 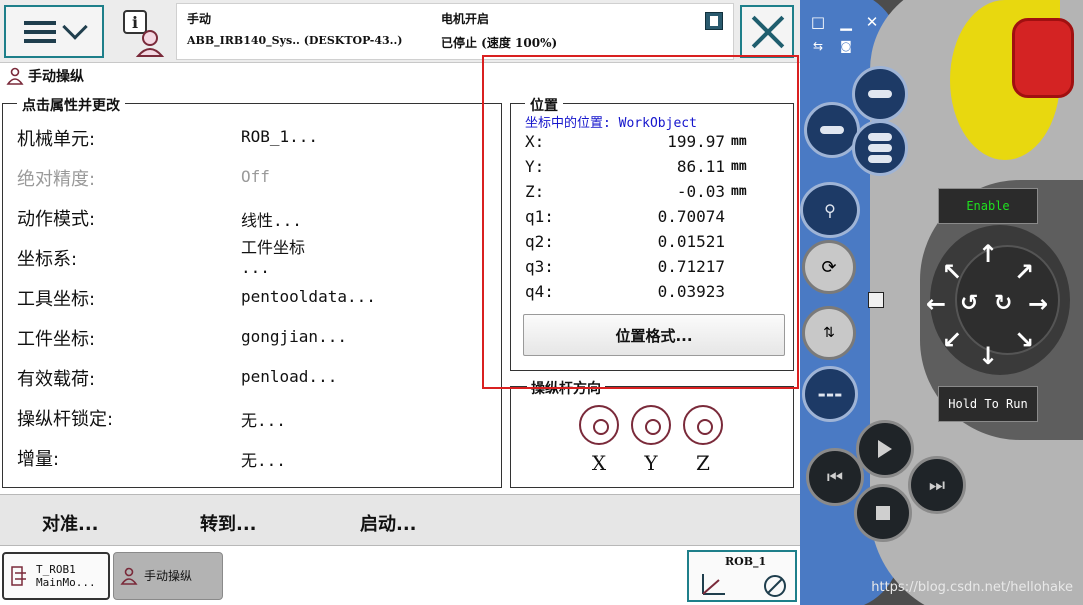 I want to click on joystick-axis-z: Z, so click(x=703, y=440).